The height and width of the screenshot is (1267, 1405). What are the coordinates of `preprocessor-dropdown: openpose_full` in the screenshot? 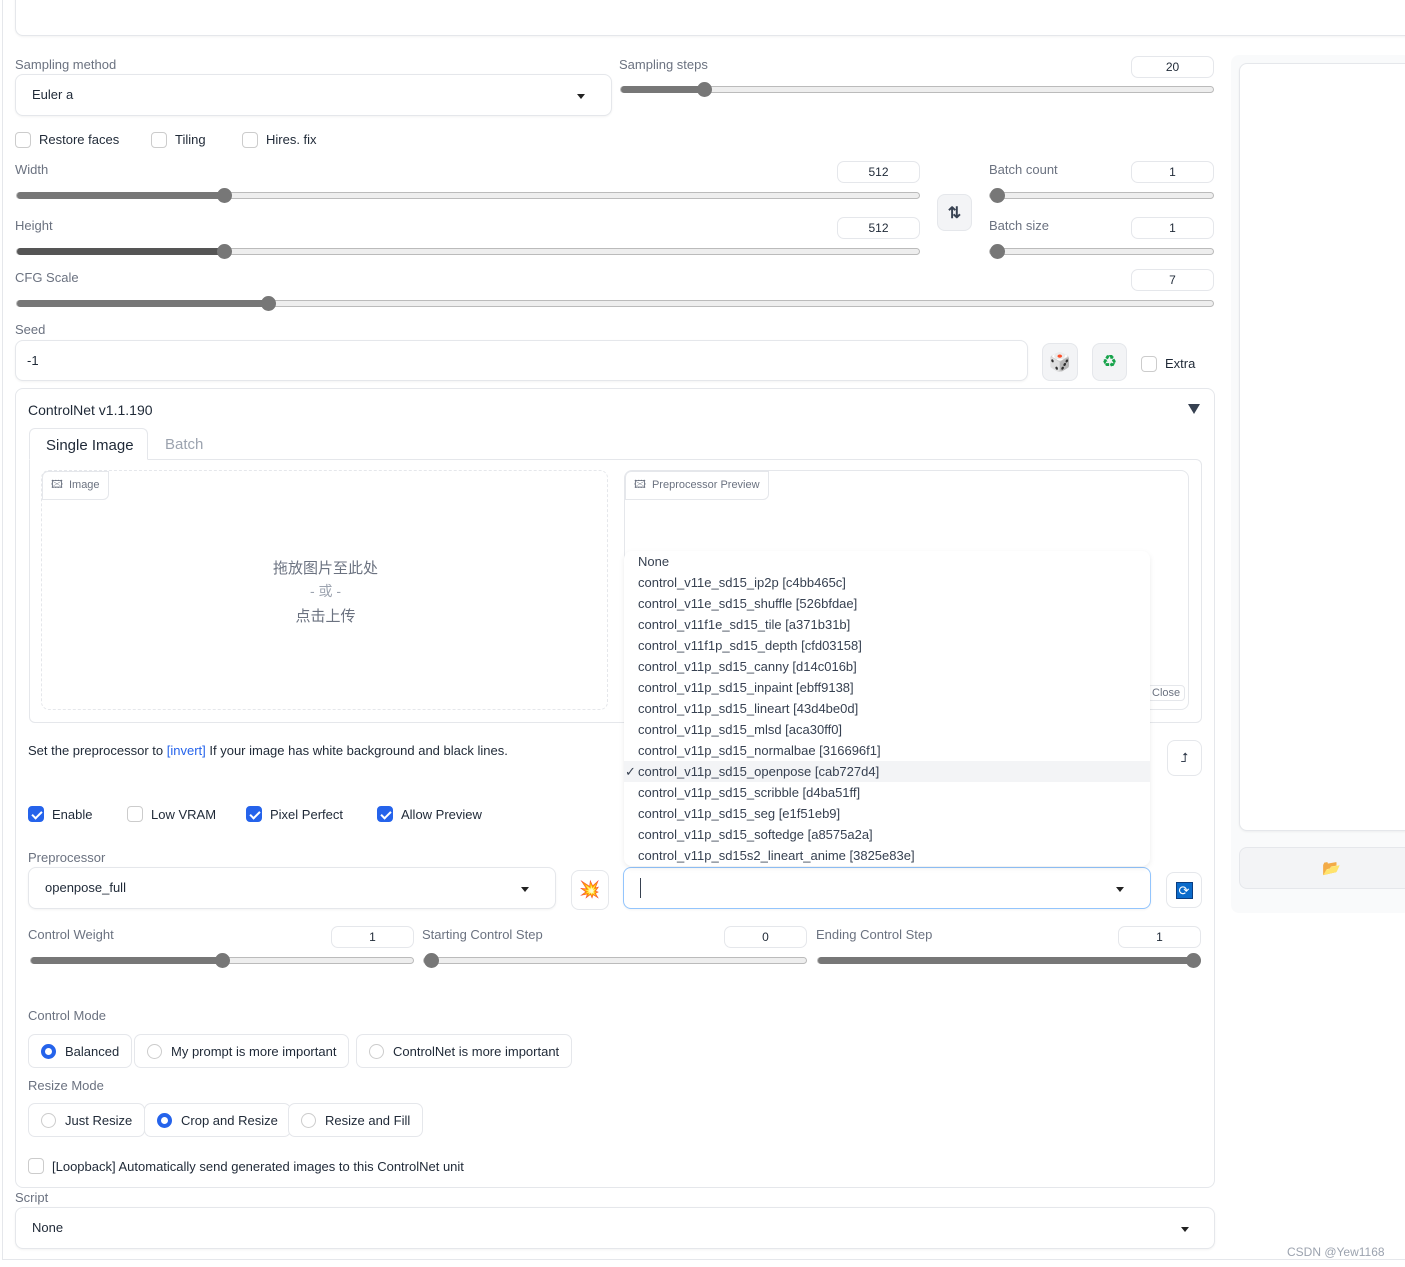 It's located at (292, 888).